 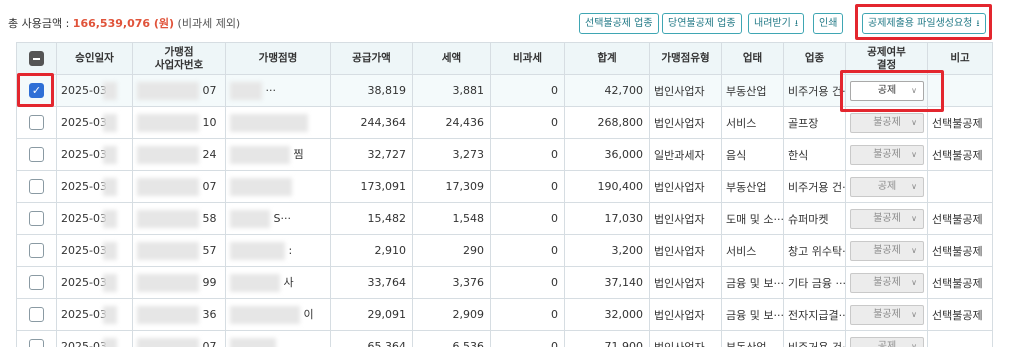 I want to click on cell-biz-no: 57, so click(x=179, y=250).